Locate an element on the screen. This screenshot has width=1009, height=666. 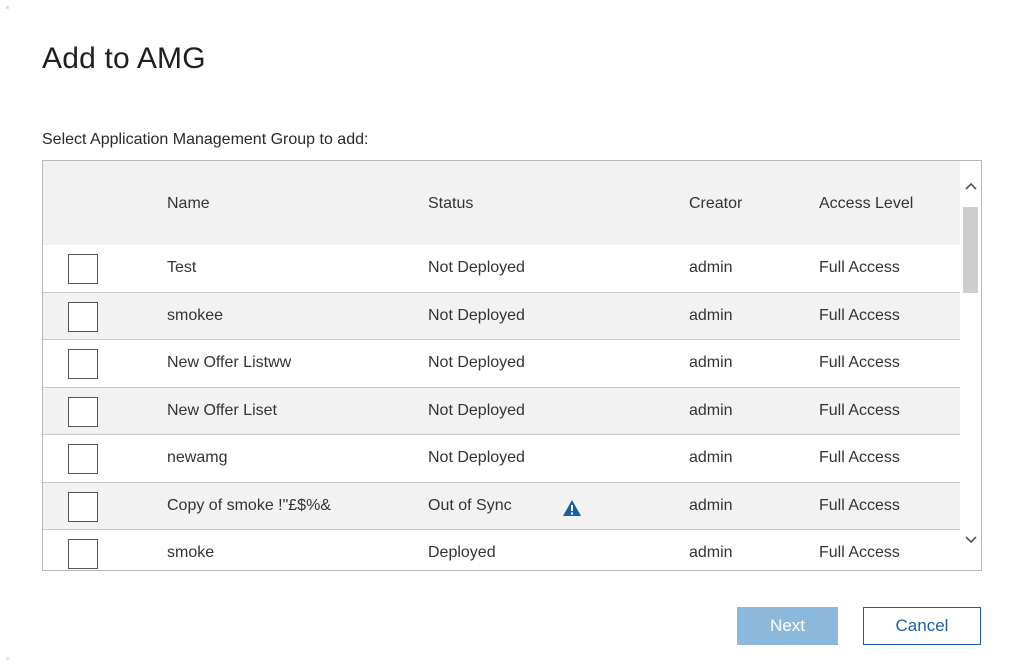
cell-name: Copy of smoke !"£$%& is located at coordinates (249, 505).